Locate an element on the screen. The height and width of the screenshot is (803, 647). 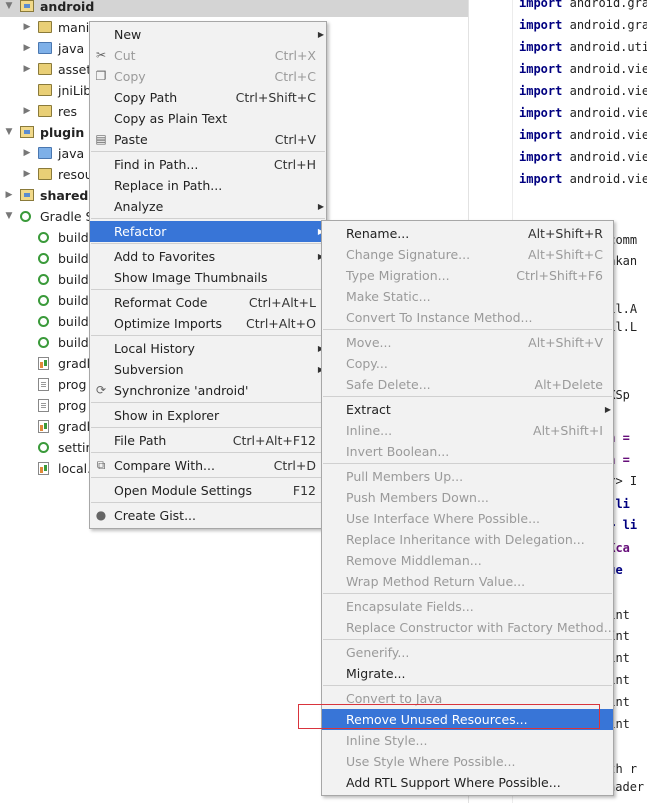
tree-item-android: ▼ android is located at coordinates (234, 8).